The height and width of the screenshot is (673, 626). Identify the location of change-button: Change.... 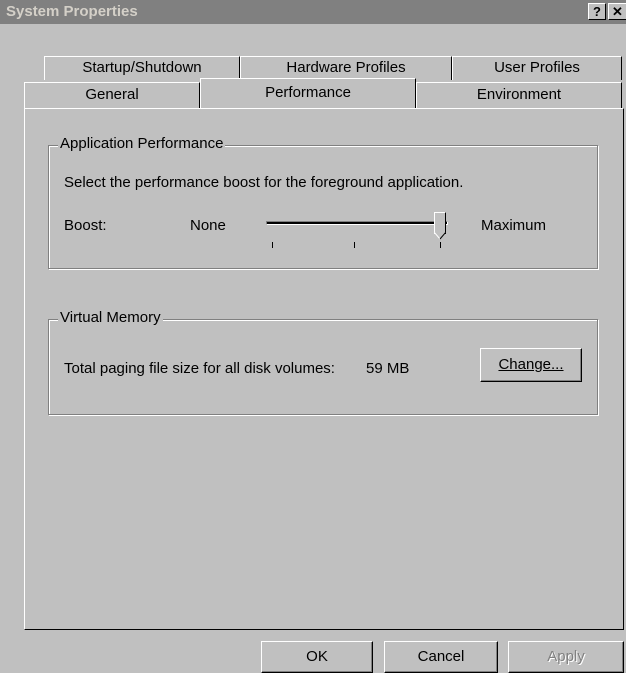
(531, 365).